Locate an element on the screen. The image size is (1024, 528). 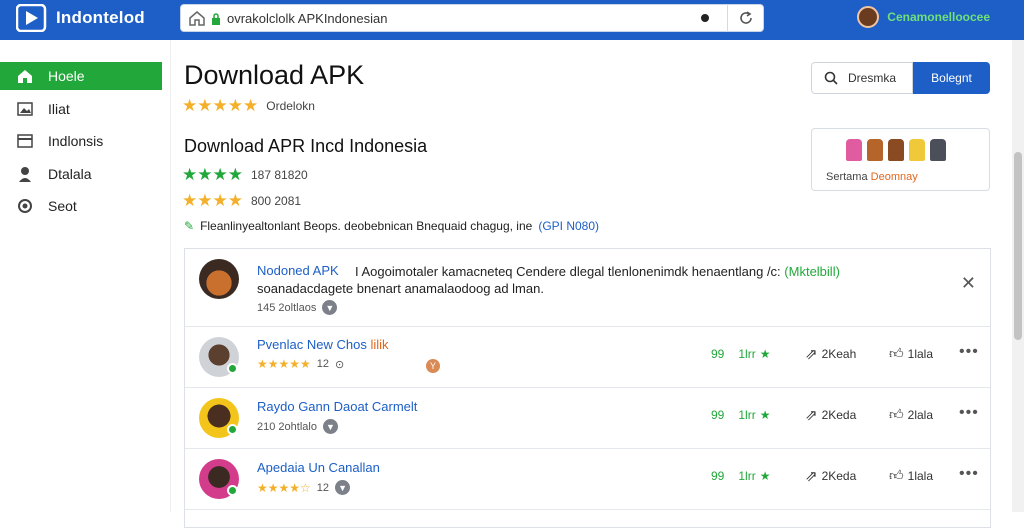
verified-badge is located at coordinates (232, 429).